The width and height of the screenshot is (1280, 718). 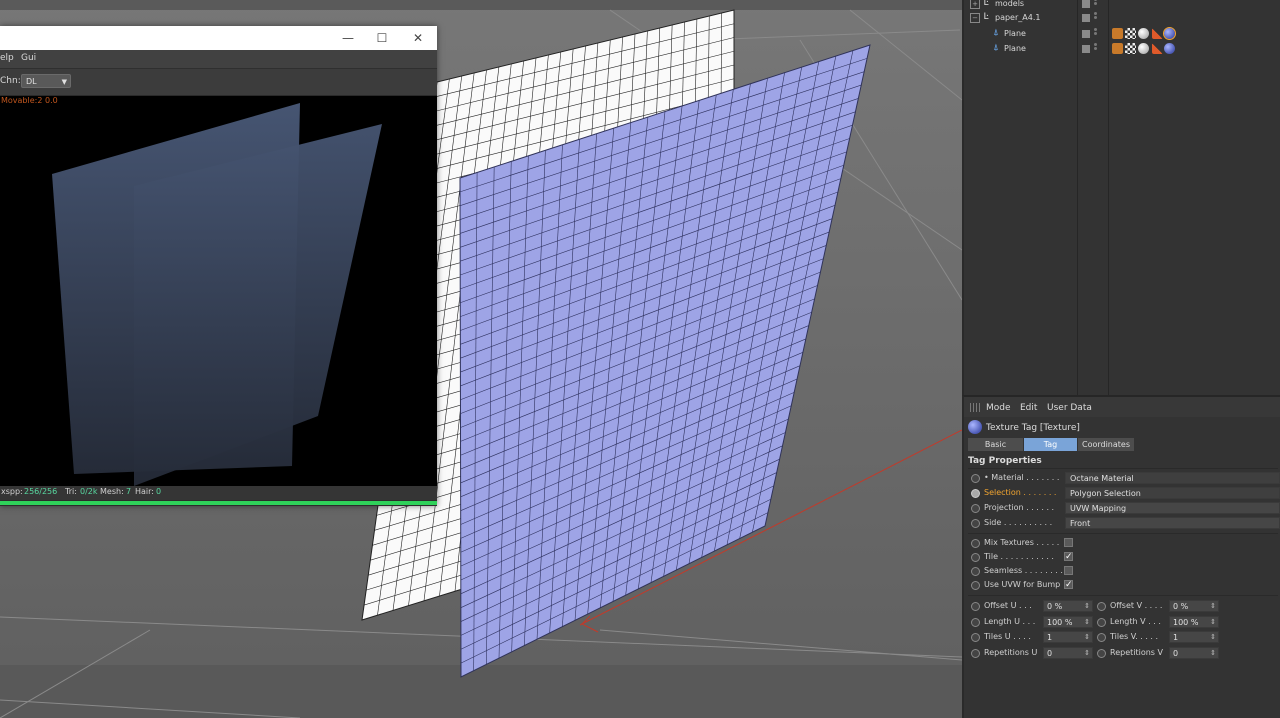 What do you see at coordinates (1068, 622) in the screenshot?
I see `length-u-field: 100 % ⇕` at bounding box center [1068, 622].